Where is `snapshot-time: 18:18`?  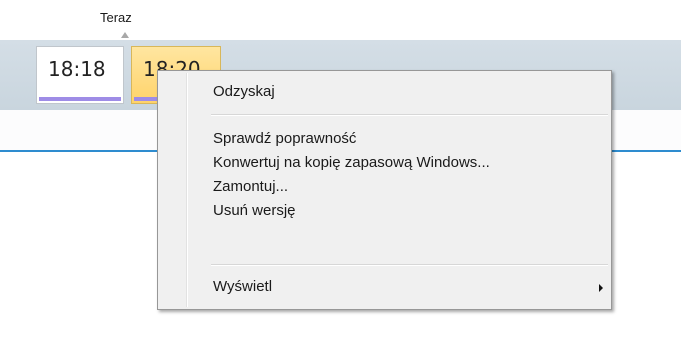 snapshot-time: 18:18 is located at coordinates (77, 69).